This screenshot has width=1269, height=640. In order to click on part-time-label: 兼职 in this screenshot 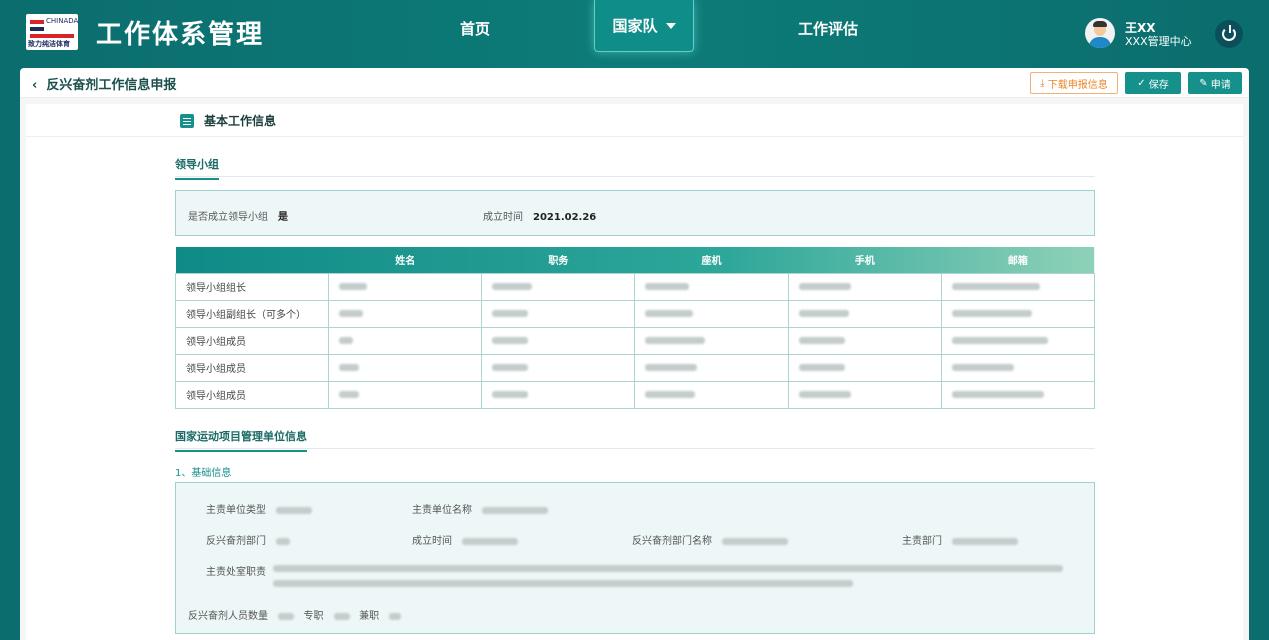, I will do `click(369, 616)`.